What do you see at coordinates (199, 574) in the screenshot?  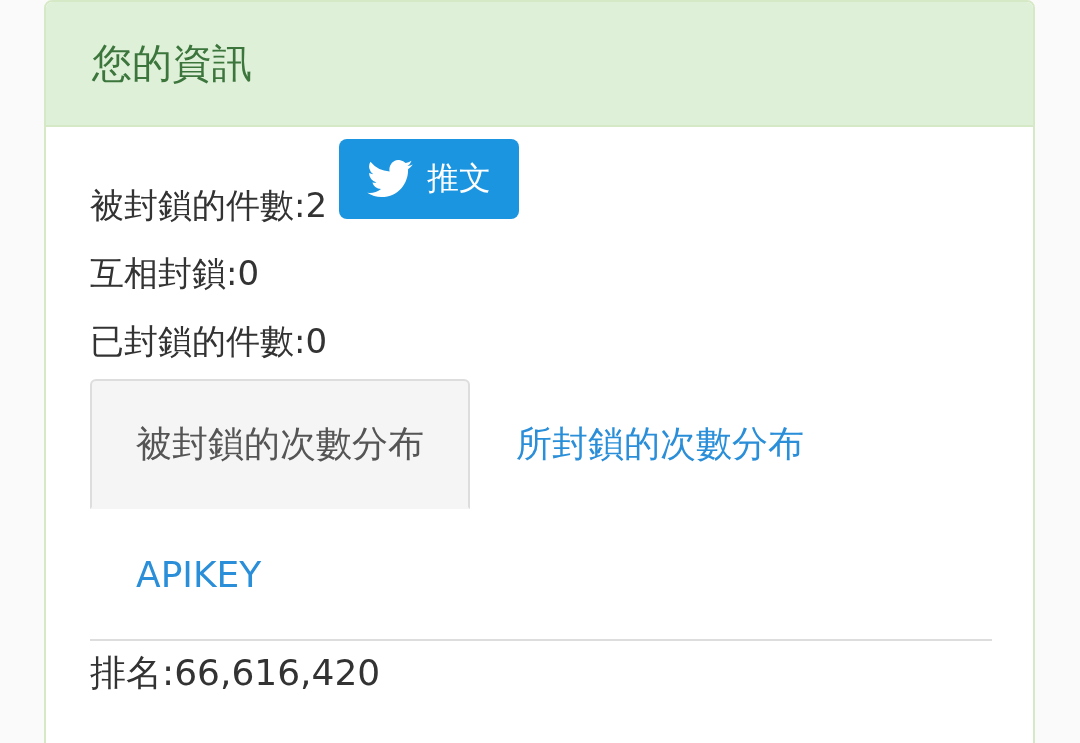 I see `tab: APIKEY` at bounding box center [199, 574].